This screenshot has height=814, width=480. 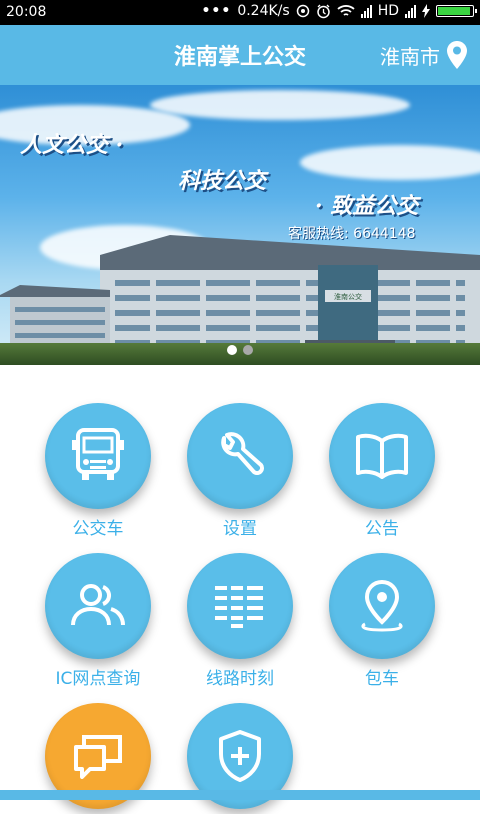 I want to click on banner-slogan-2: 科技公交, so click(x=222, y=179).